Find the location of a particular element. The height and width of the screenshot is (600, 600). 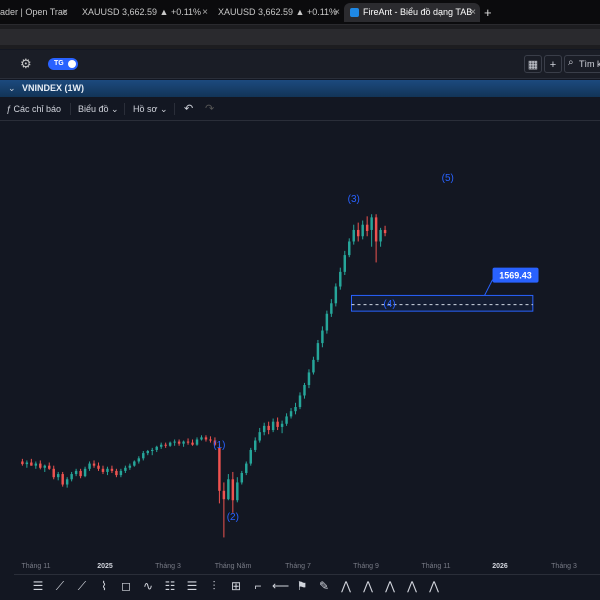

browser-tab-4: FireAnt - Biểu đồ dạng TAB × is located at coordinates (412, 12).